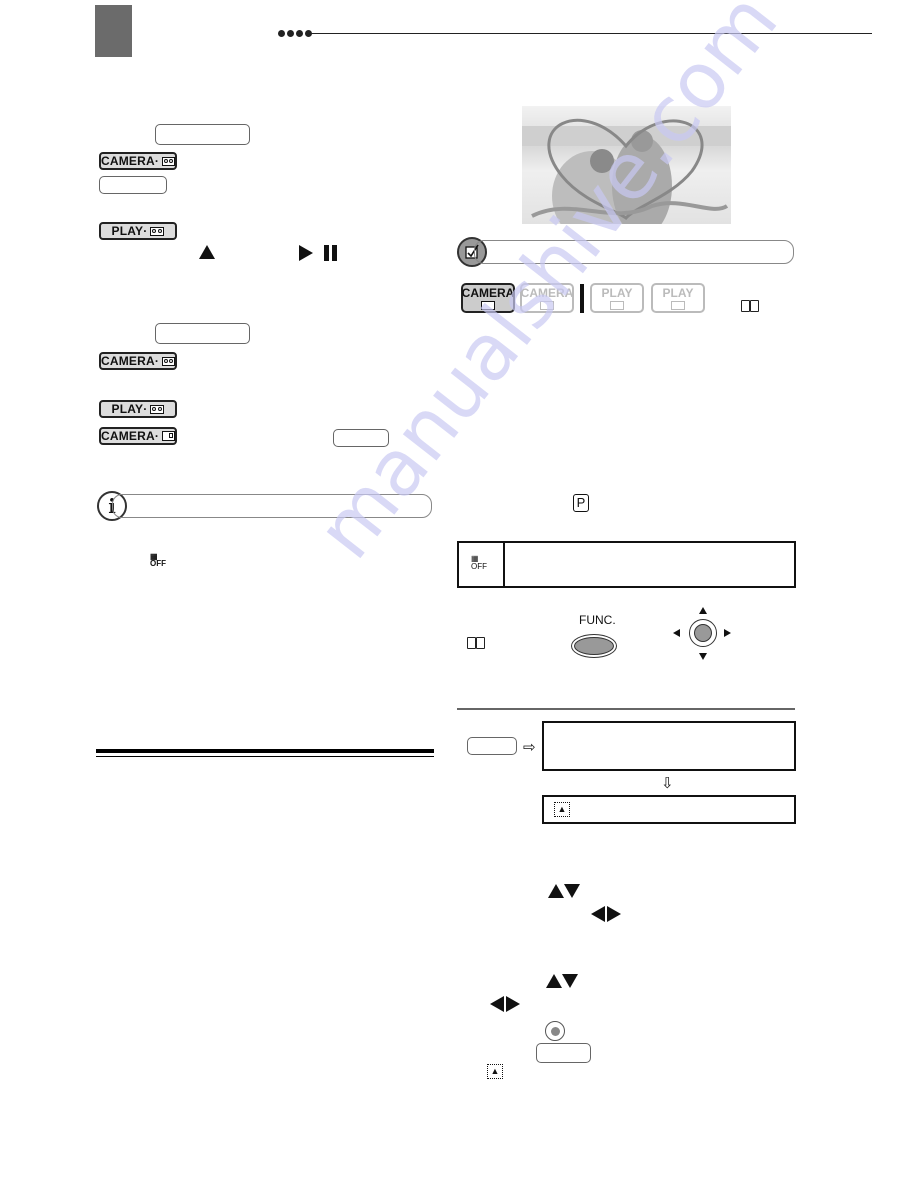 The height and width of the screenshot is (1188, 918). I want to click on step-divider, so click(626, 709).